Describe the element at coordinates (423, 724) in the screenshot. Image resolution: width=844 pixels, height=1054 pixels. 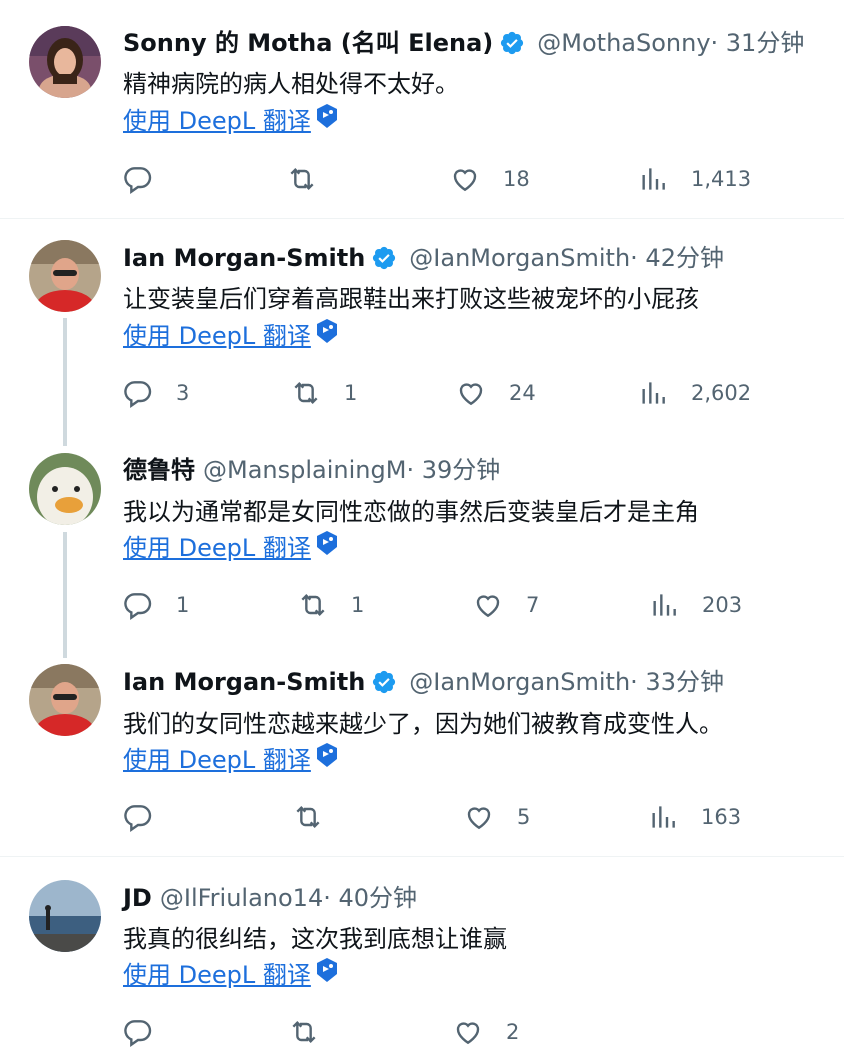
I see `tweet-text: 我们的女同性恋越来越少了，因为她们被教育成变性人。` at that location.